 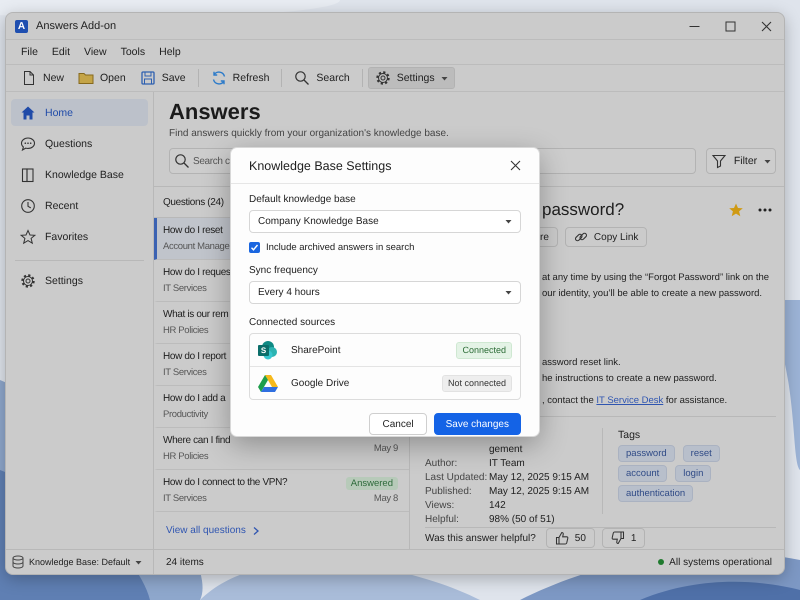 What do you see at coordinates (193, 231) in the screenshot?
I see `question-title: How do I reset` at bounding box center [193, 231].